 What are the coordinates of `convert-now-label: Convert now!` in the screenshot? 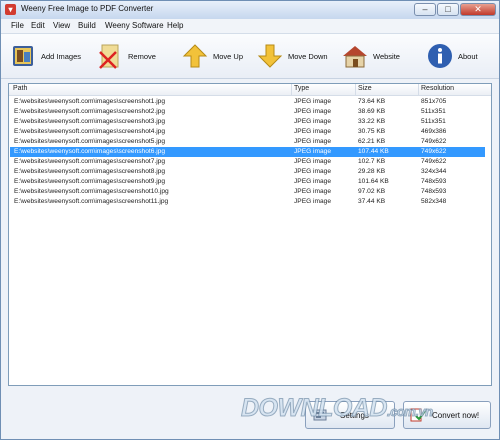 It's located at (456, 415).